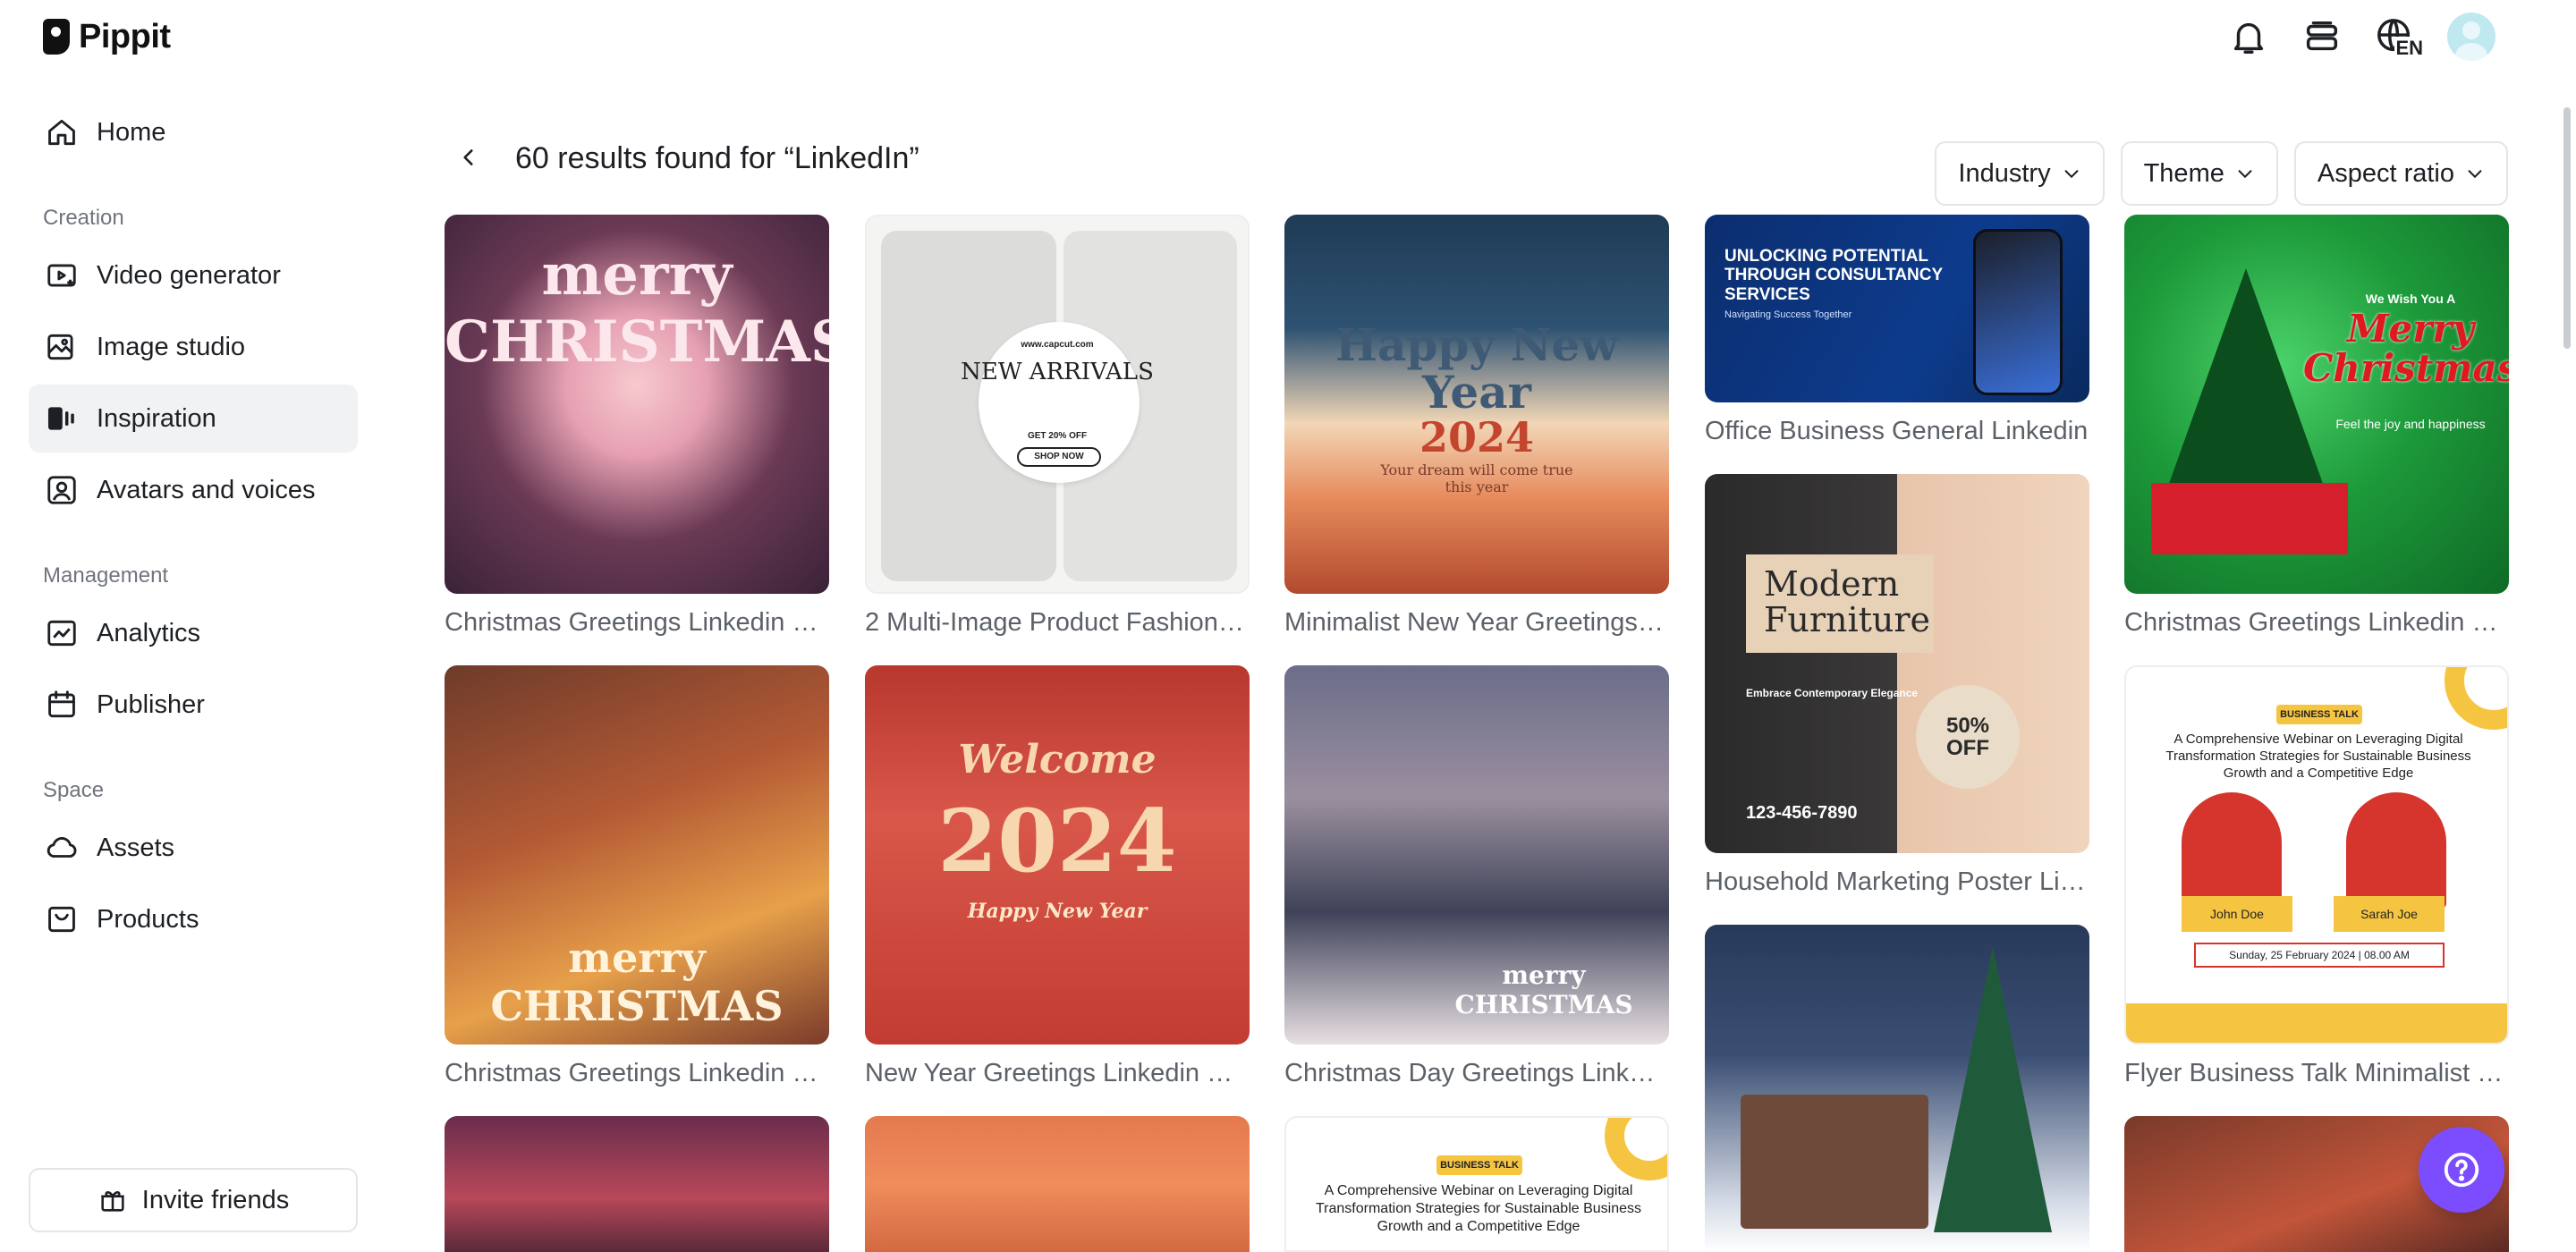 The height and width of the screenshot is (1252, 2576). What do you see at coordinates (2471, 37) in the screenshot?
I see `user-avatar` at bounding box center [2471, 37].